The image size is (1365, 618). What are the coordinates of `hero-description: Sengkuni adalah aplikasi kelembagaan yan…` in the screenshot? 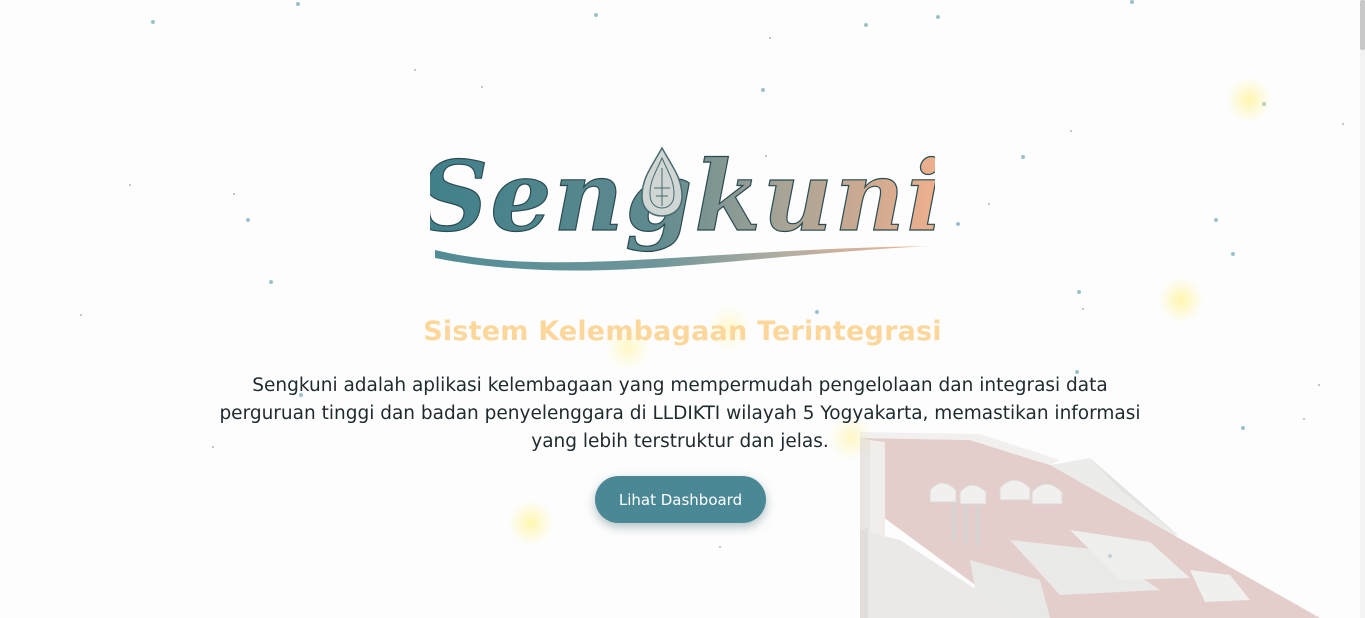 It's located at (680, 413).